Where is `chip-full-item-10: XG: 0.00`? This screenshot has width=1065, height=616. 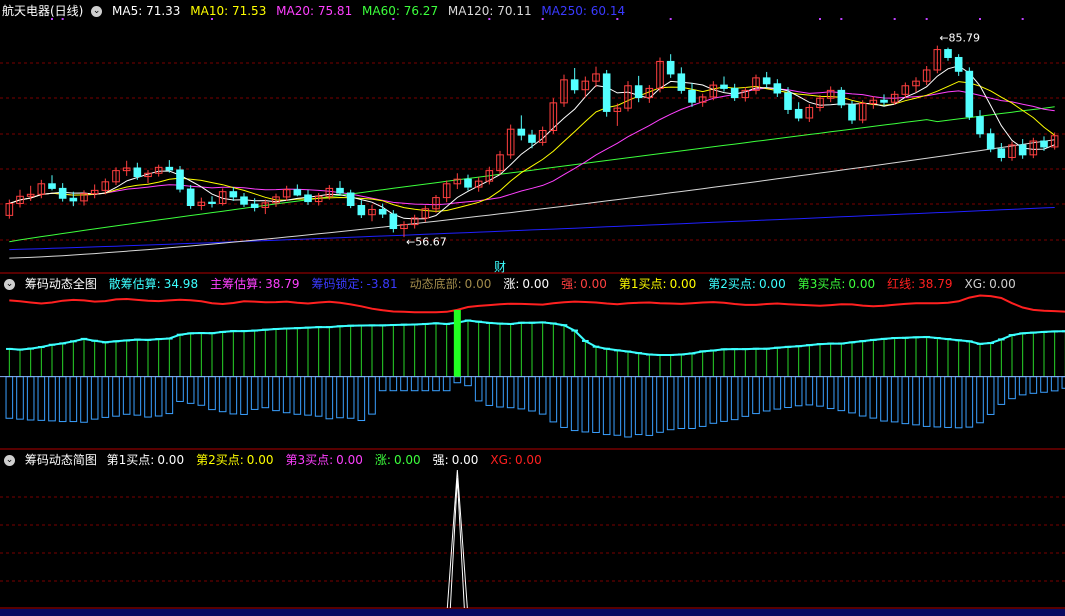 chip-full-item-10: XG: 0.00 is located at coordinates (993, 284).